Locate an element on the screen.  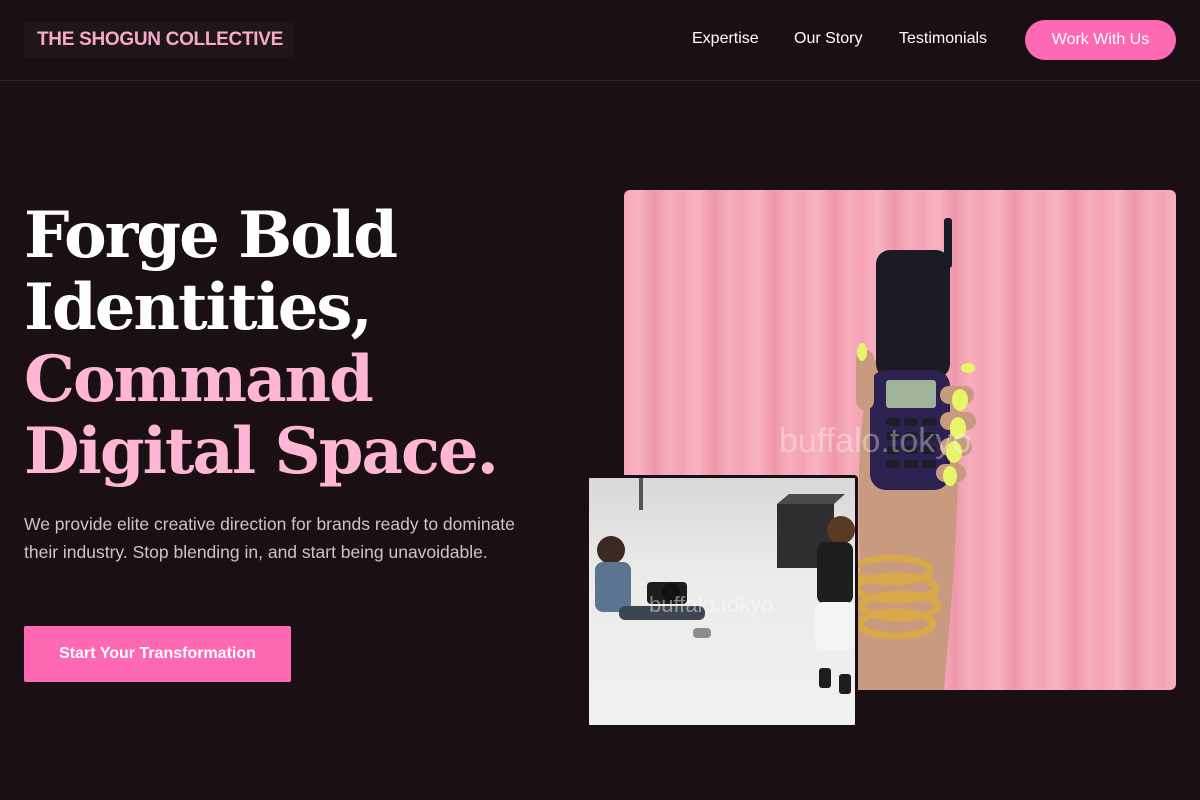
nav-link-testimonials: Testimonials is located at coordinates (943, 39).